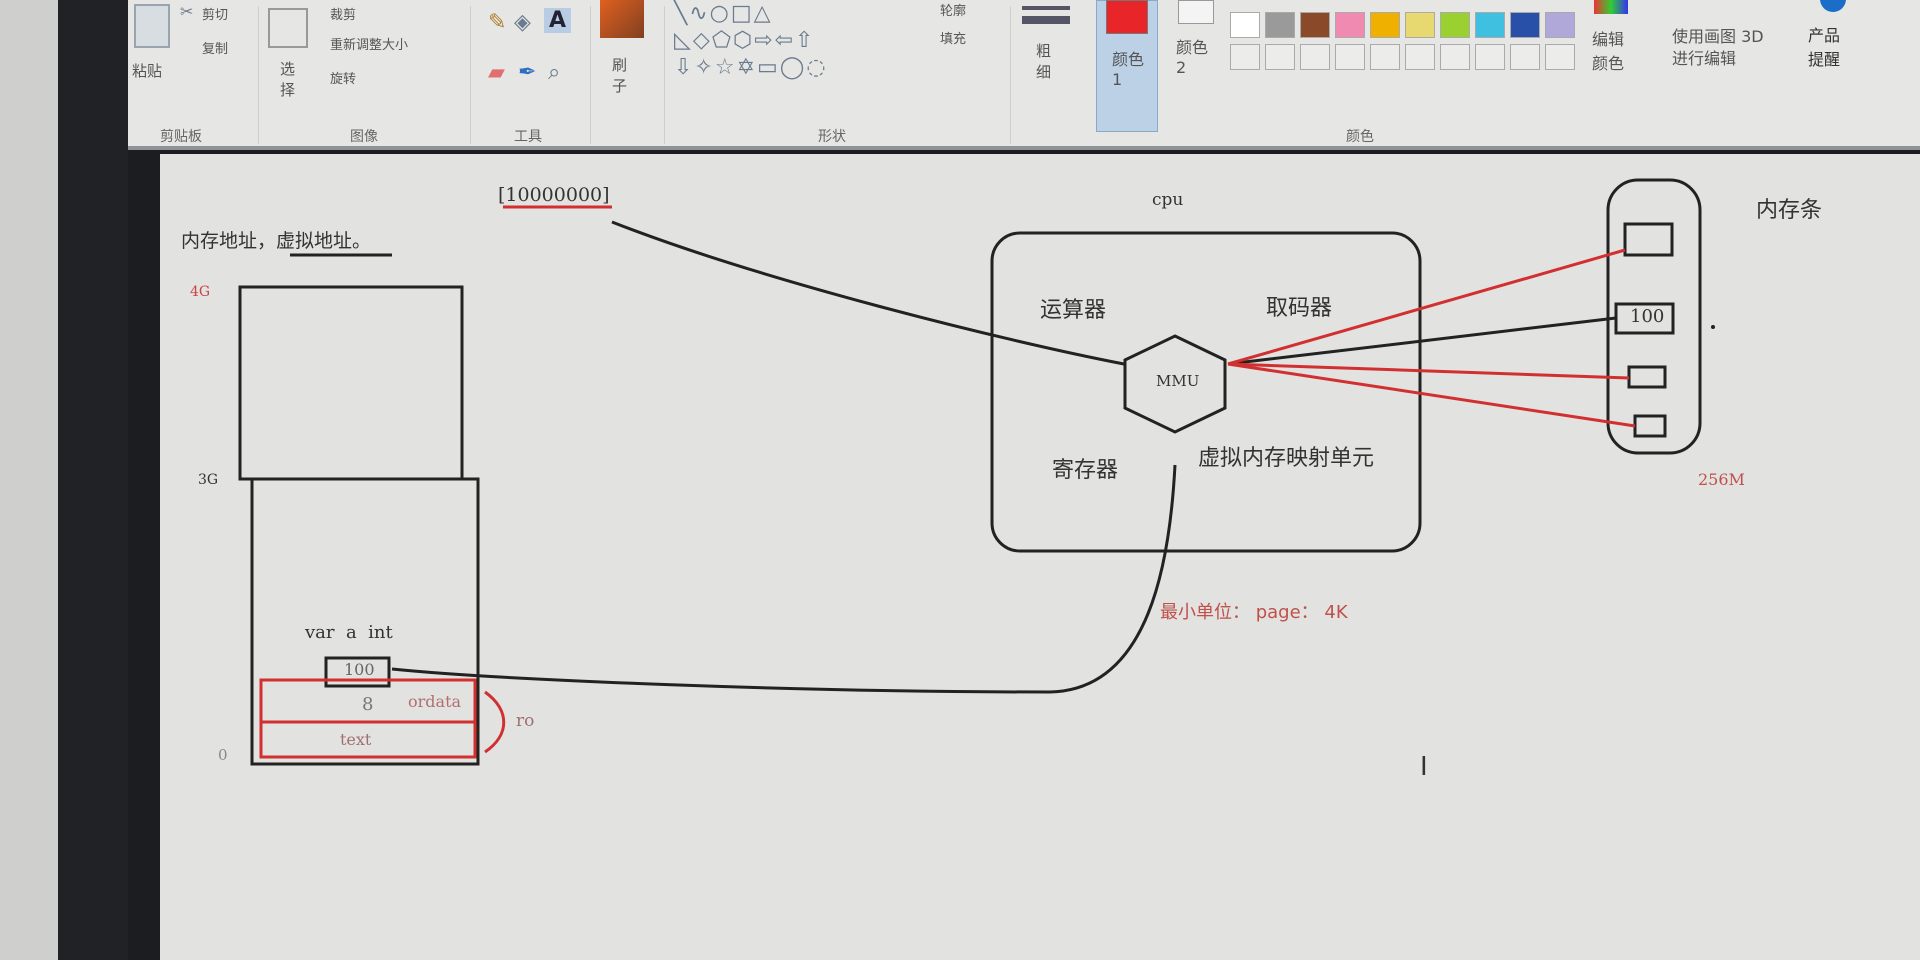 The image size is (1920, 960). I want to click on alu-label: 运算器, so click(1073, 310).